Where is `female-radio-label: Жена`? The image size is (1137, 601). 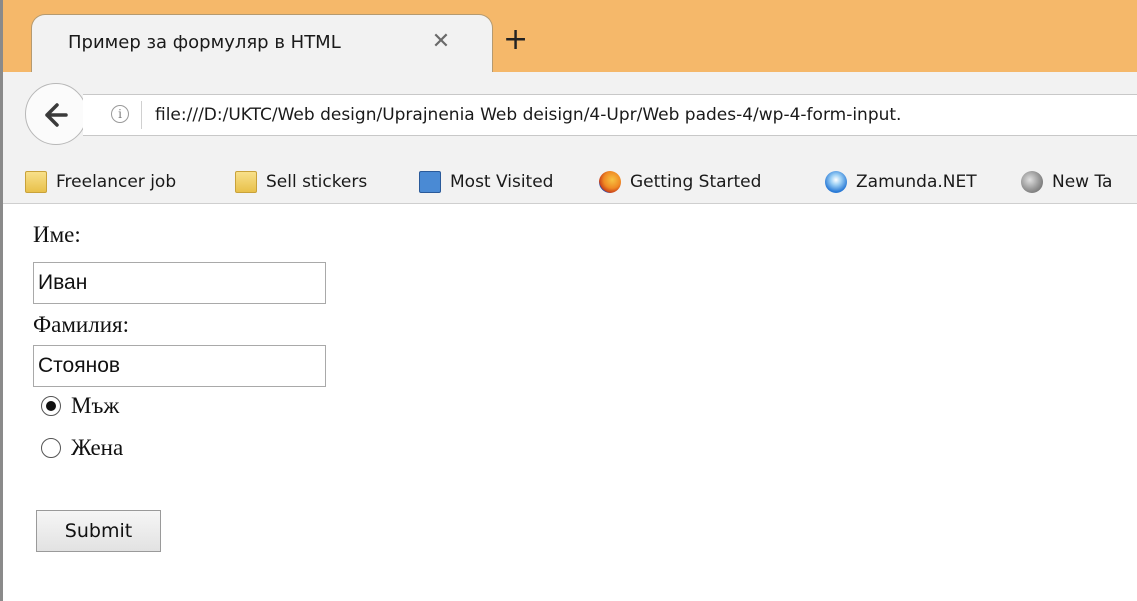 female-radio-label: Жена is located at coordinates (97, 447).